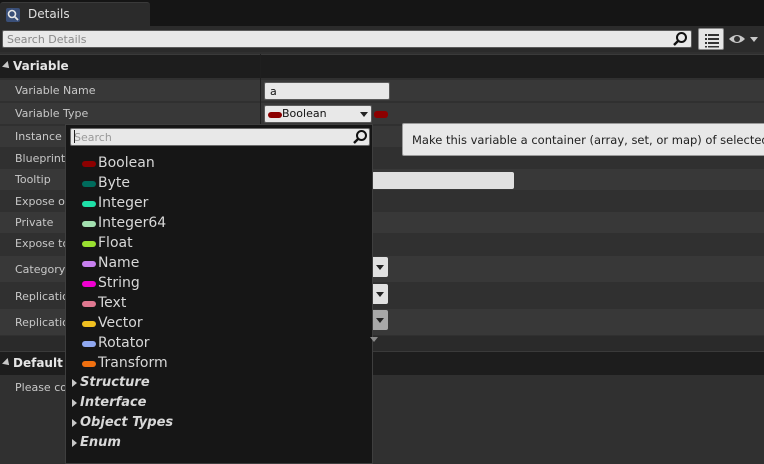  I want to click on magnifier-icon, so click(13, 15).